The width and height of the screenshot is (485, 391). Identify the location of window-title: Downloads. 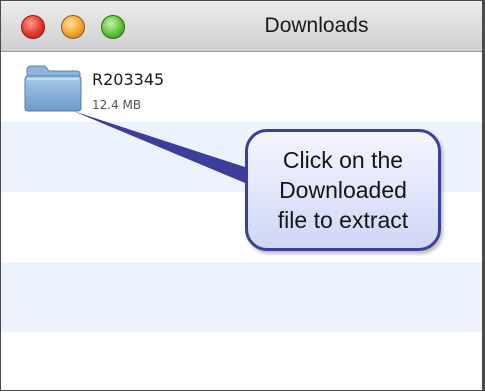
(316, 25).